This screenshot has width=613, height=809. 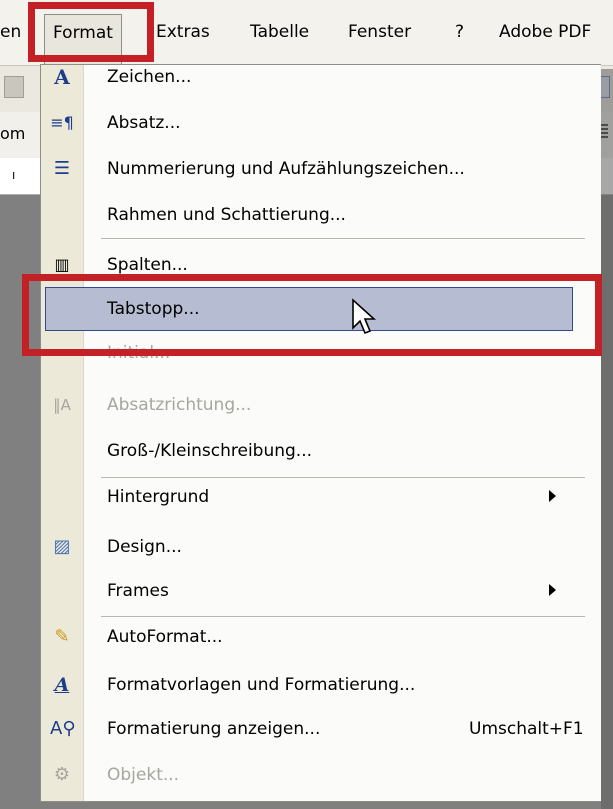 What do you see at coordinates (62, 405) in the screenshot?
I see `text-direction-icon: ‖A` at bounding box center [62, 405].